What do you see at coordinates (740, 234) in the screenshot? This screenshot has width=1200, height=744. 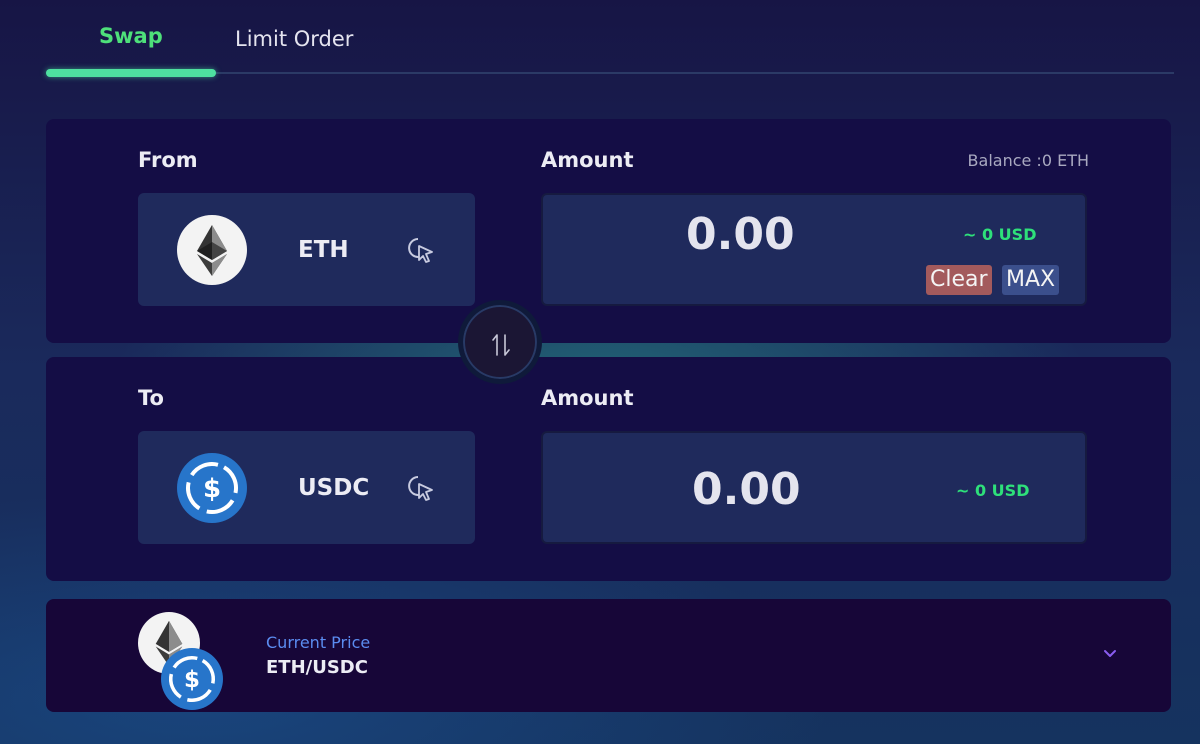 I see `from-amount-value: 0.00` at bounding box center [740, 234].